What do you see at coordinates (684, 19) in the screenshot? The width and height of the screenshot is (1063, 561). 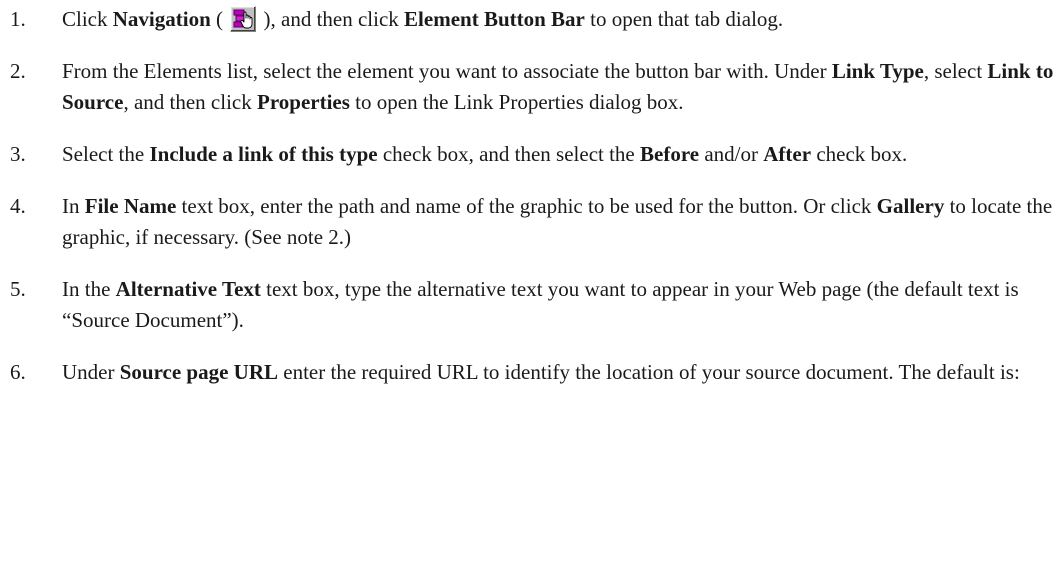 I see `text-run: to open that tab dialog.` at bounding box center [684, 19].